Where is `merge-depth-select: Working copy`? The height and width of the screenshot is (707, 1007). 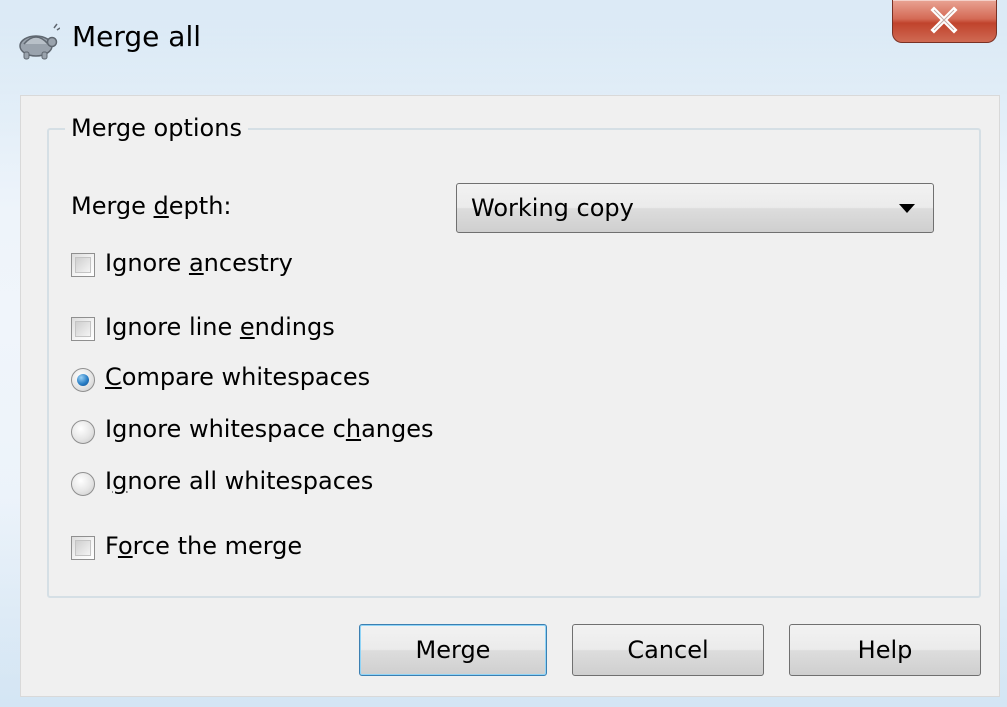
merge-depth-select: Working copy is located at coordinates (695, 208).